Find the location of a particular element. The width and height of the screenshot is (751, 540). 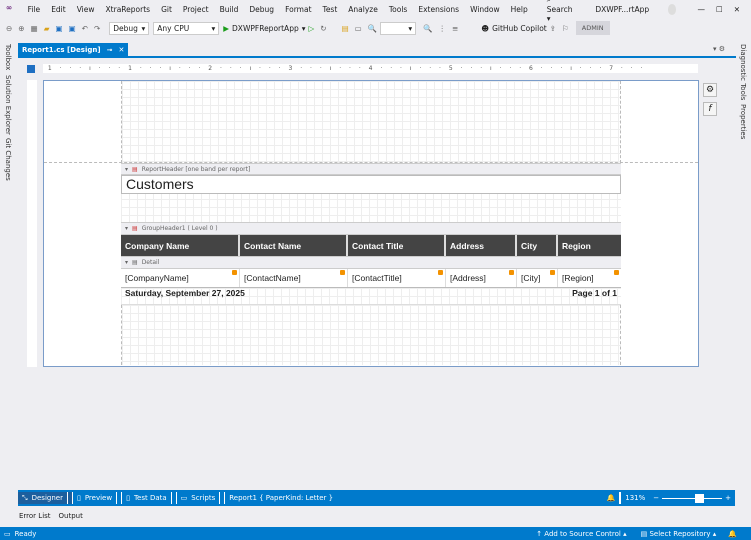

column-header: Region is located at coordinates (589, 245).